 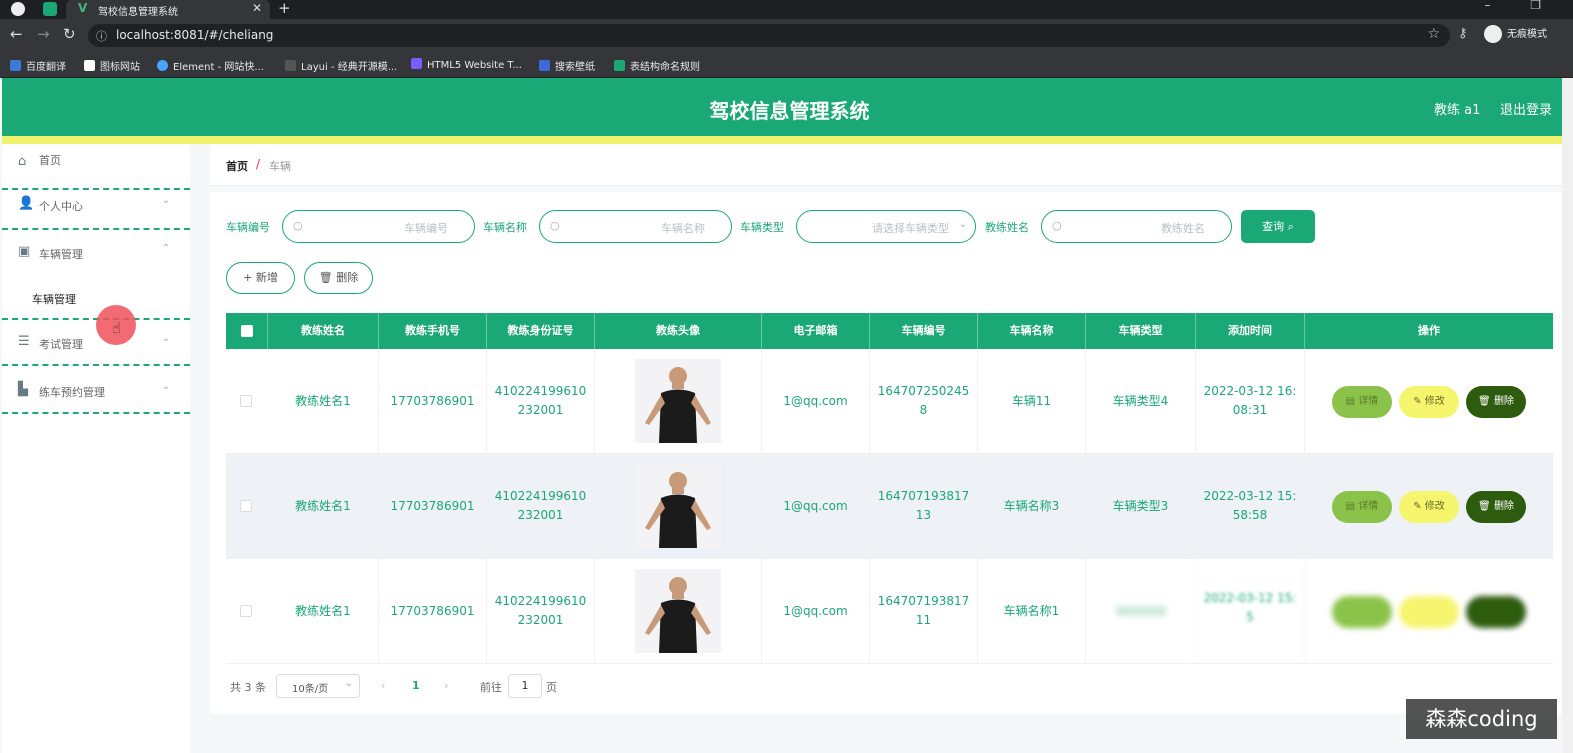 What do you see at coordinates (635, 226) in the screenshot?
I see `vehicle-name-input: ○ 车辆名称` at bounding box center [635, 226].